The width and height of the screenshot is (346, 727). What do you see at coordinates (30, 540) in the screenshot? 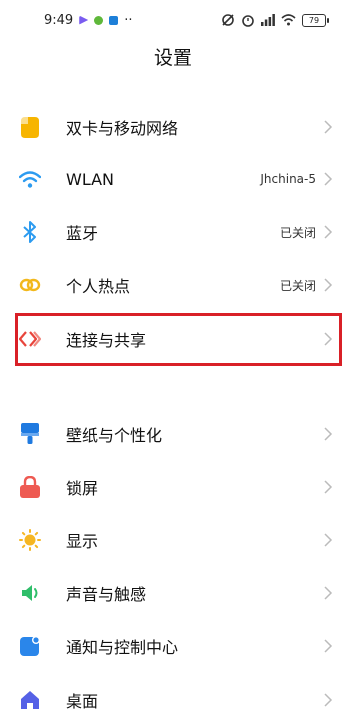
I see `sun-icon` at bounding box center [30, 540].